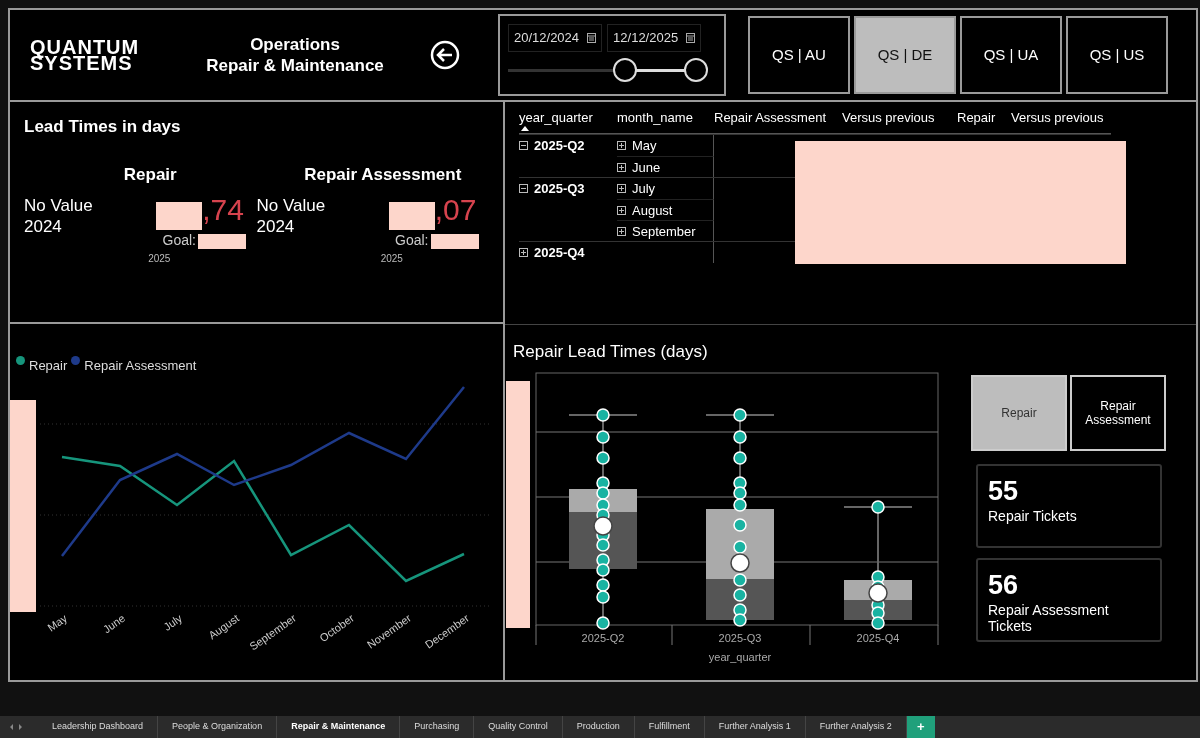 The image size is (1200, 738). Describe the element at coordinates (559, 253) in the screenshot. I see `row-header: 2025-Q4` at that location.